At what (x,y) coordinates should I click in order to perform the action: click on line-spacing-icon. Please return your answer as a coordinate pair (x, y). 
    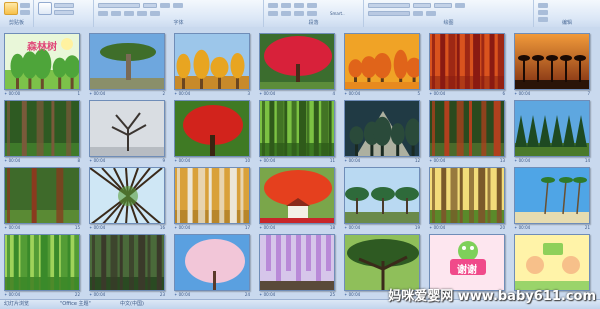
    Looking at the image, I should click on (312, 5).